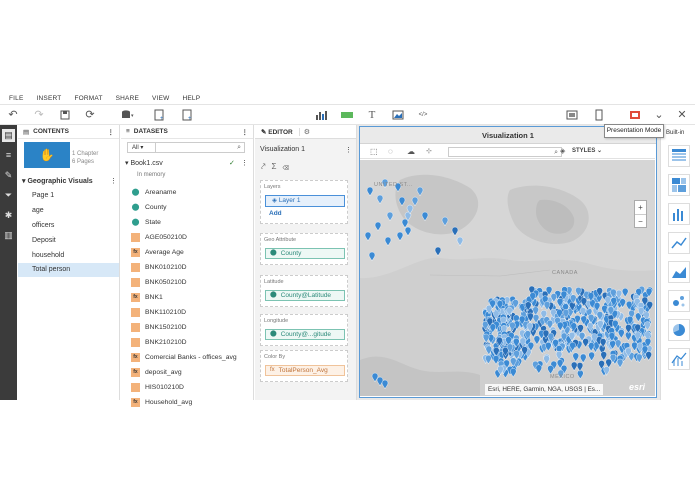 This screenshot has height=494, width=695. I want to click on add-data-icon: ▾, so click(127, 115).